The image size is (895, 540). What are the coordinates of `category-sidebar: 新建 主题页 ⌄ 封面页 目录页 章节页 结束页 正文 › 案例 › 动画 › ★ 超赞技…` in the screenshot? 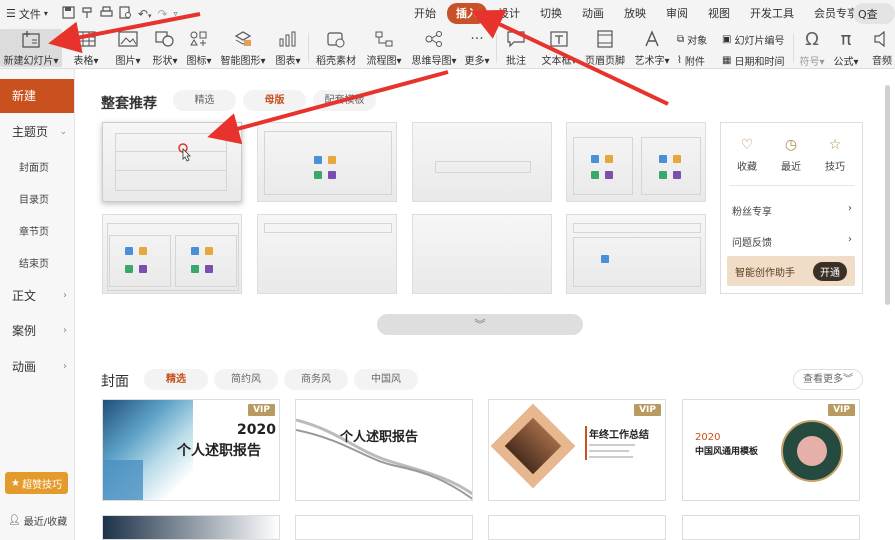 It's located at (37, 304).